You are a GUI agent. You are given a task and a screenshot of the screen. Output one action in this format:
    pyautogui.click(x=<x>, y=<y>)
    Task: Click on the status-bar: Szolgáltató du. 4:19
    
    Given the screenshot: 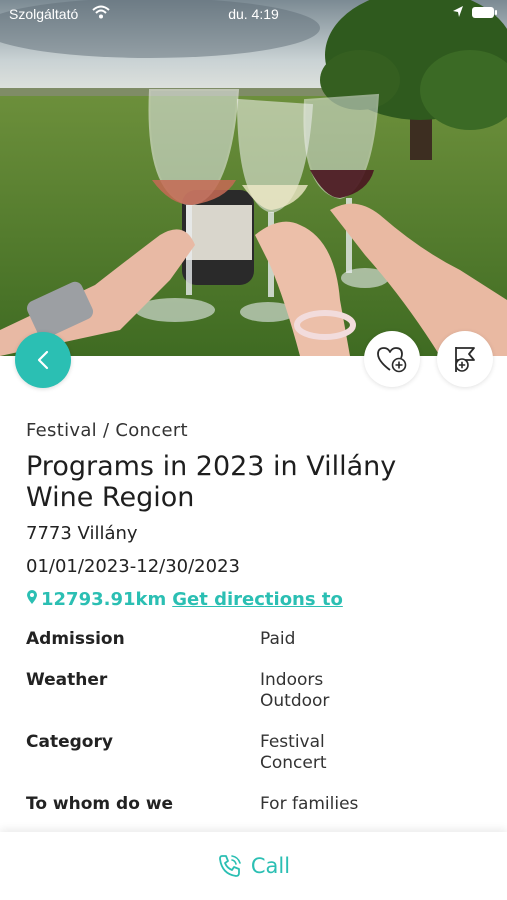 What is the action you would take?
    pyautogui.click(x=253, y=14)
    